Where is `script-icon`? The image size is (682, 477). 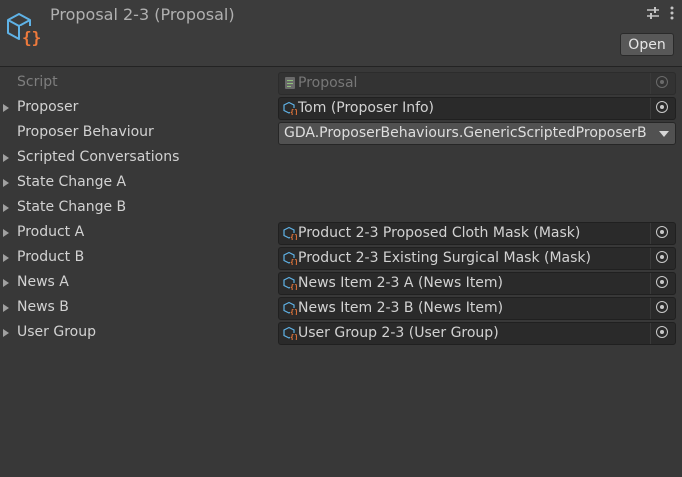 script-icon is located at coordinates (290, 83).